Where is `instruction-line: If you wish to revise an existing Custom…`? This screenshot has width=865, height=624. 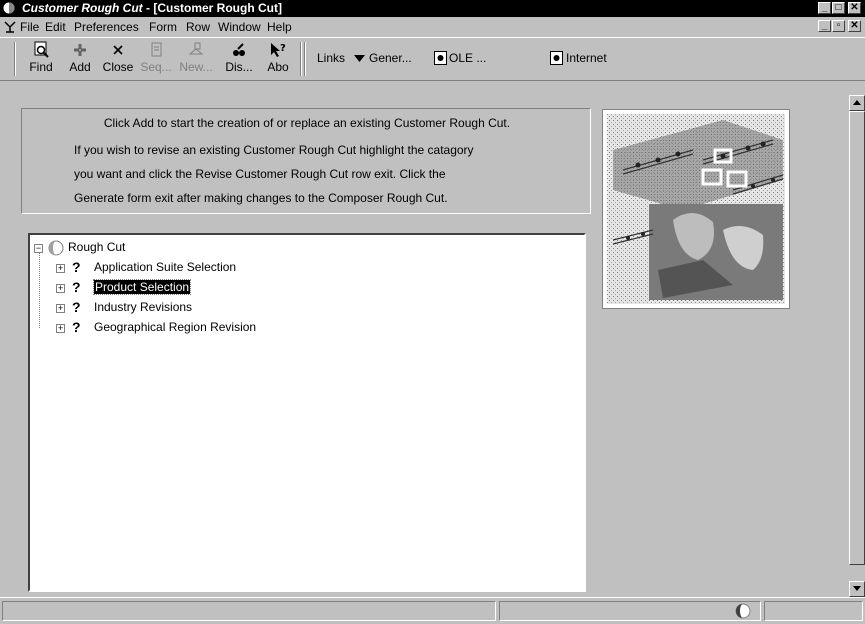 instruction-line: If you wish to revise an existing Custom… is located at coordinates (274, 150).